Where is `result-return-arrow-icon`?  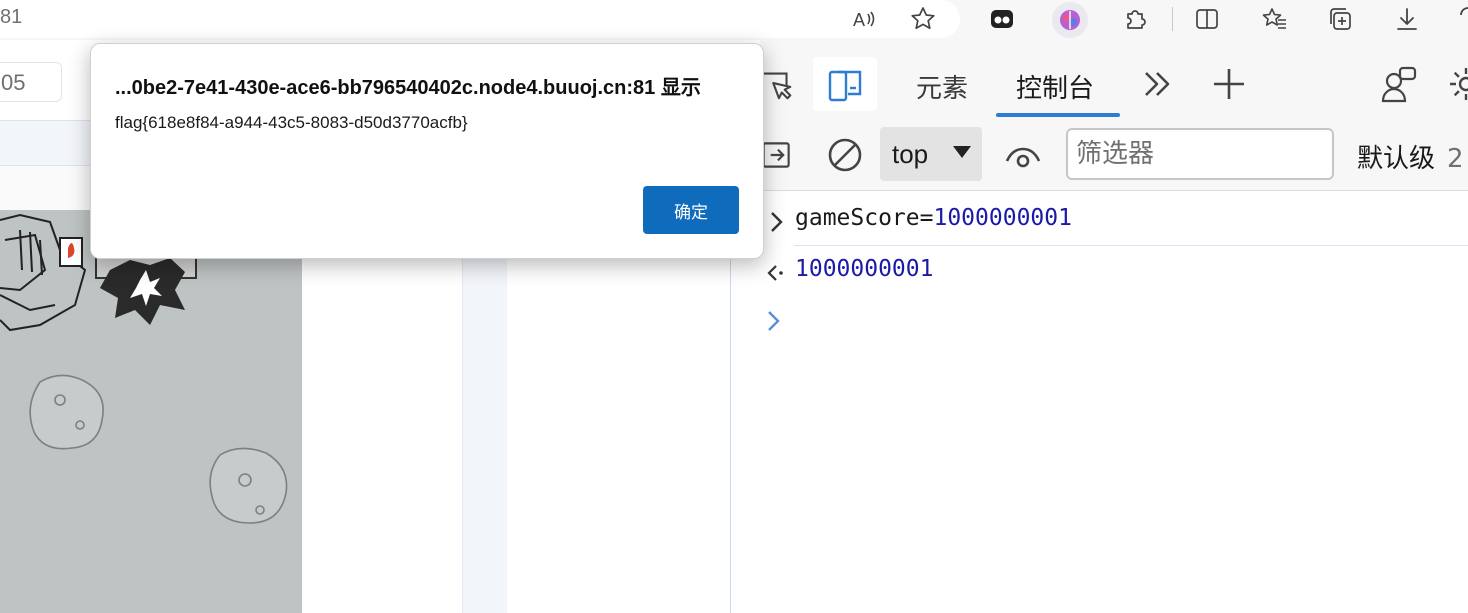 result-return-arrow-icon is located at coordinates (775, 273).